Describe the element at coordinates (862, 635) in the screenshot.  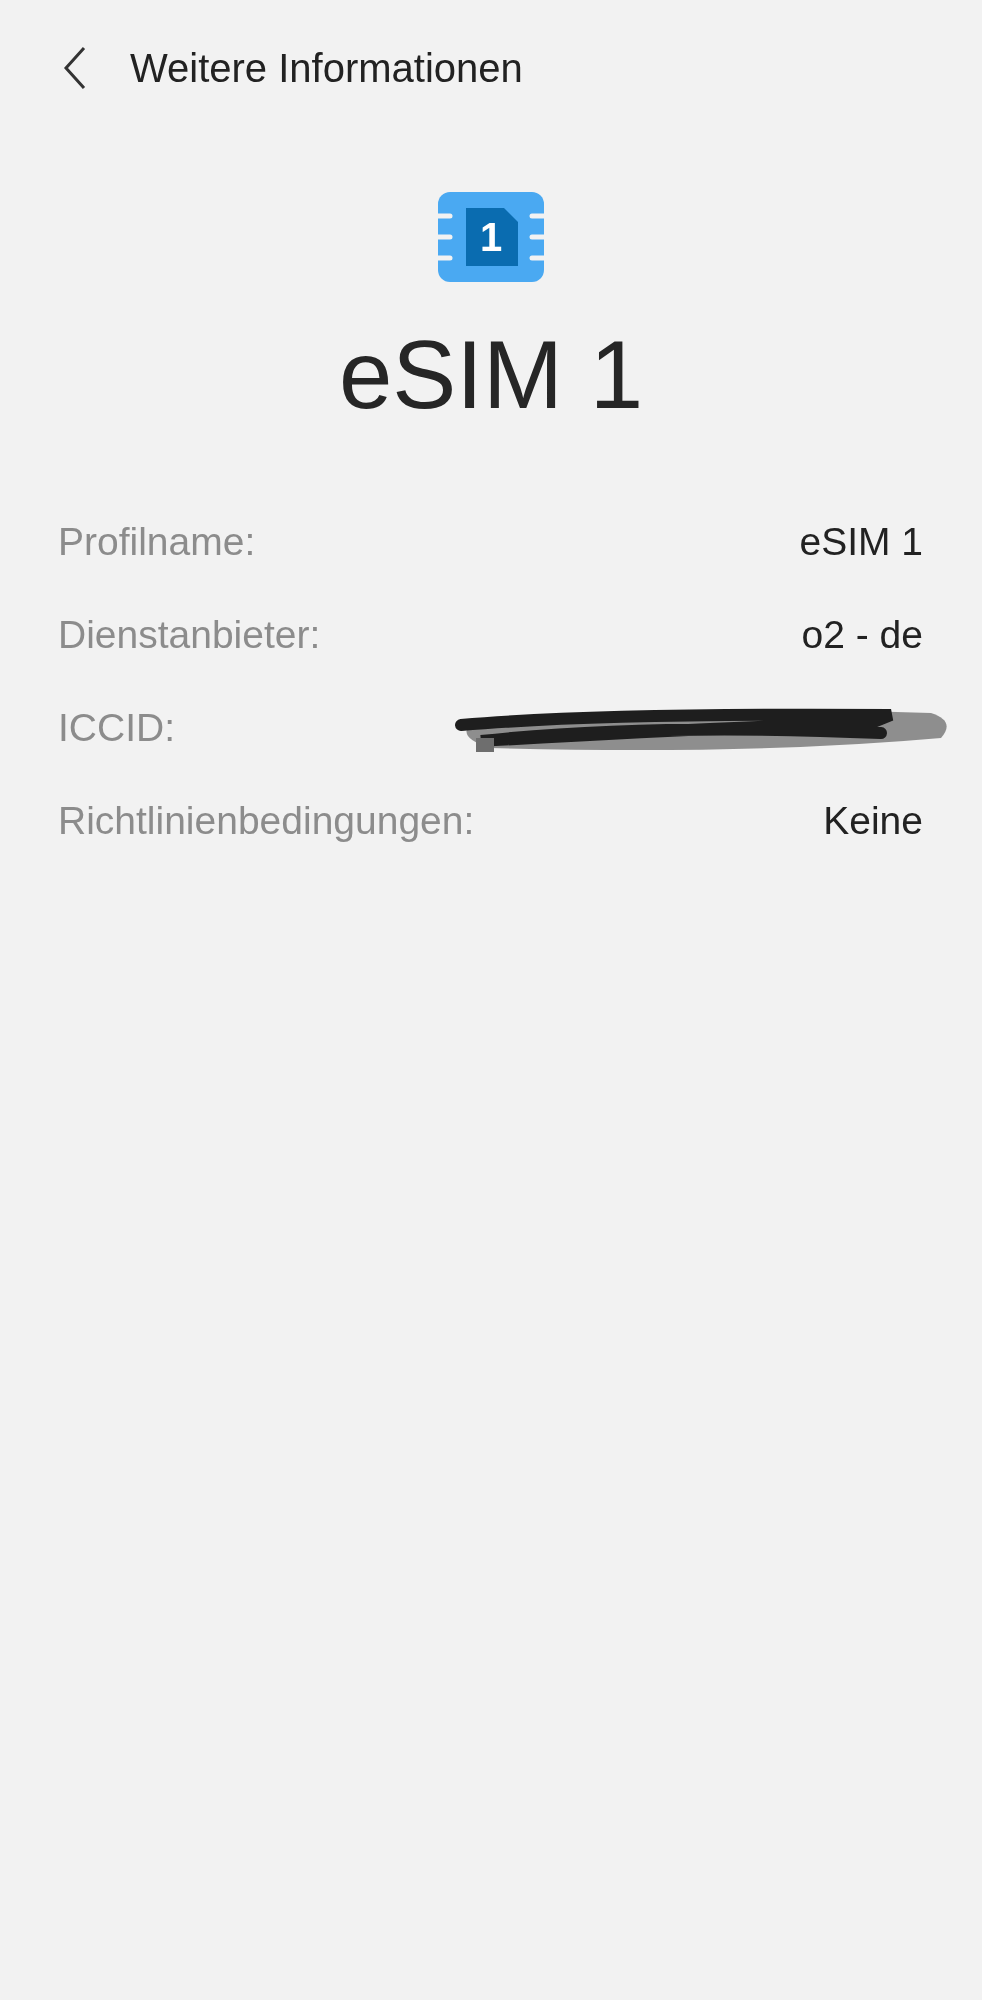
I see `detail-value: o2 - de` at that location.